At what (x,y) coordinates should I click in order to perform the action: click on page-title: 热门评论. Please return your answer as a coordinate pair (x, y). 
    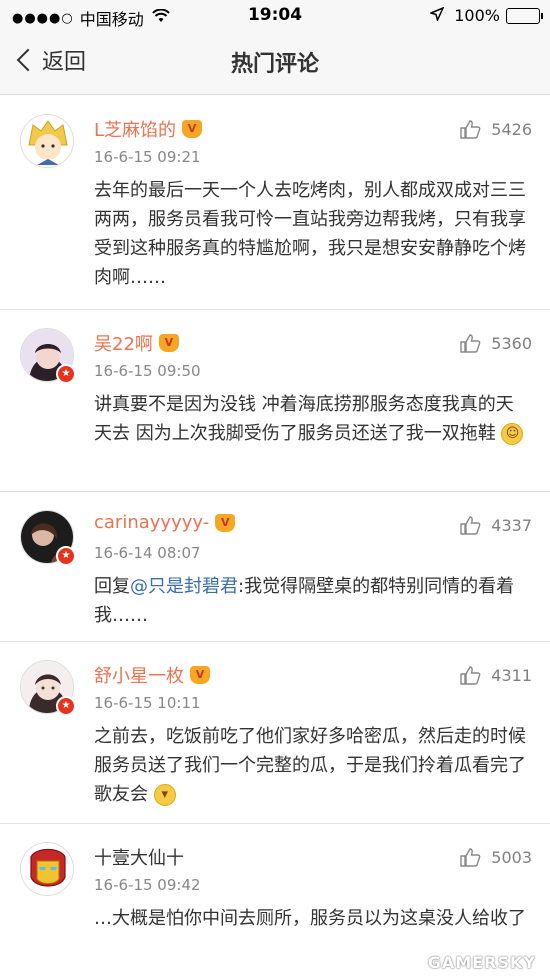
    Looking at the image, I should click on (274, 64).